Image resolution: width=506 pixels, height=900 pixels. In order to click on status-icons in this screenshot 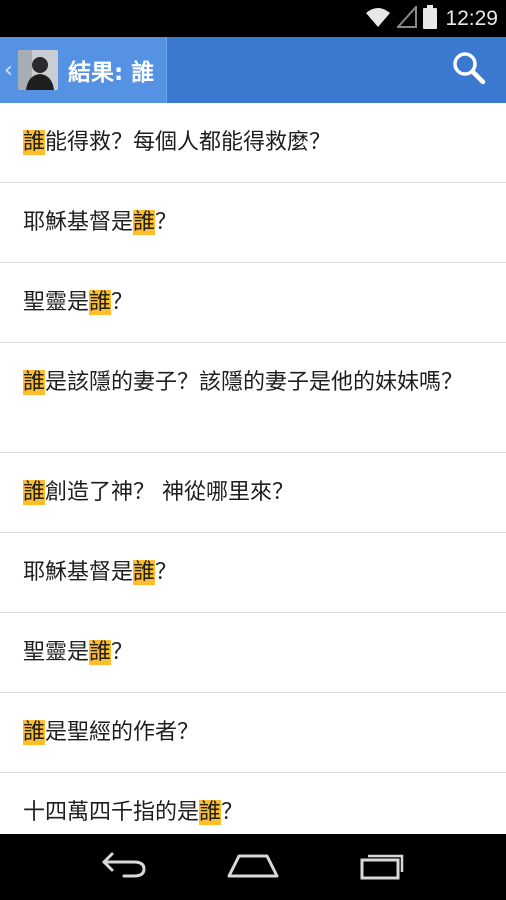, I will do `click(401, 18)`.